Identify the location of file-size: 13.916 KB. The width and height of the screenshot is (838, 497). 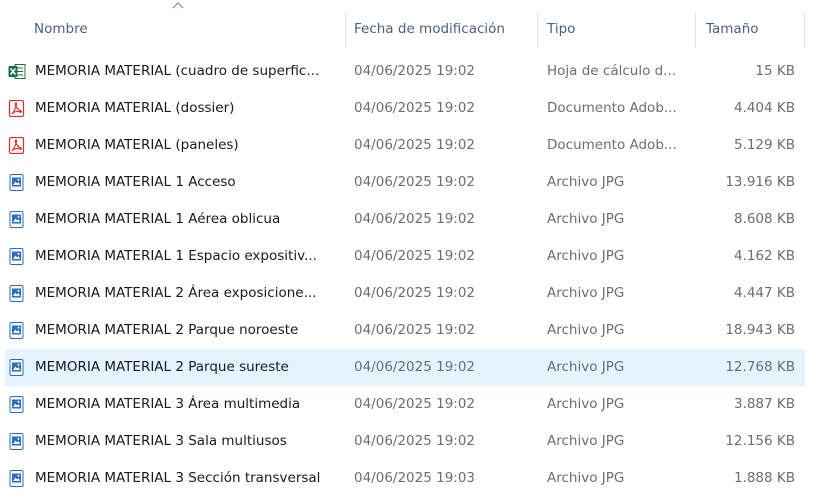
(760, 182).